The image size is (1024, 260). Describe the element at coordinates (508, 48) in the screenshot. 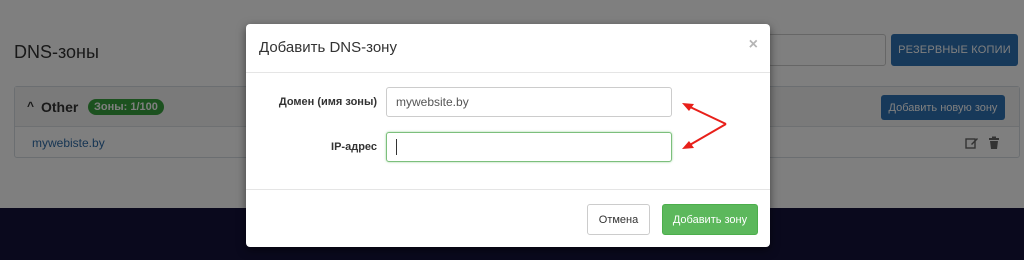

I see `dialog-header: Добавить DNS-зону ×` at that location.